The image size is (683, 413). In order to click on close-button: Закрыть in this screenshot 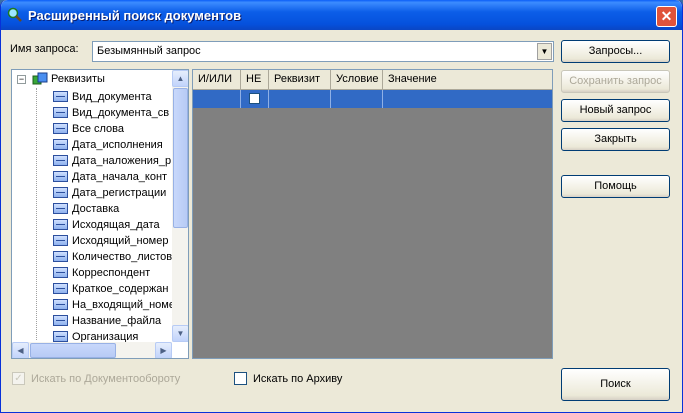, I will do `click(615, 139)`.